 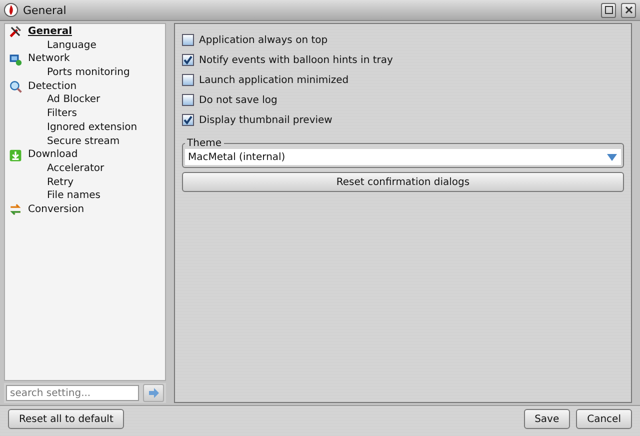 What do you see at coordinates (15, 87) in the screenshot?
I see `magnifier-icon` at bounding box center [15, 87].